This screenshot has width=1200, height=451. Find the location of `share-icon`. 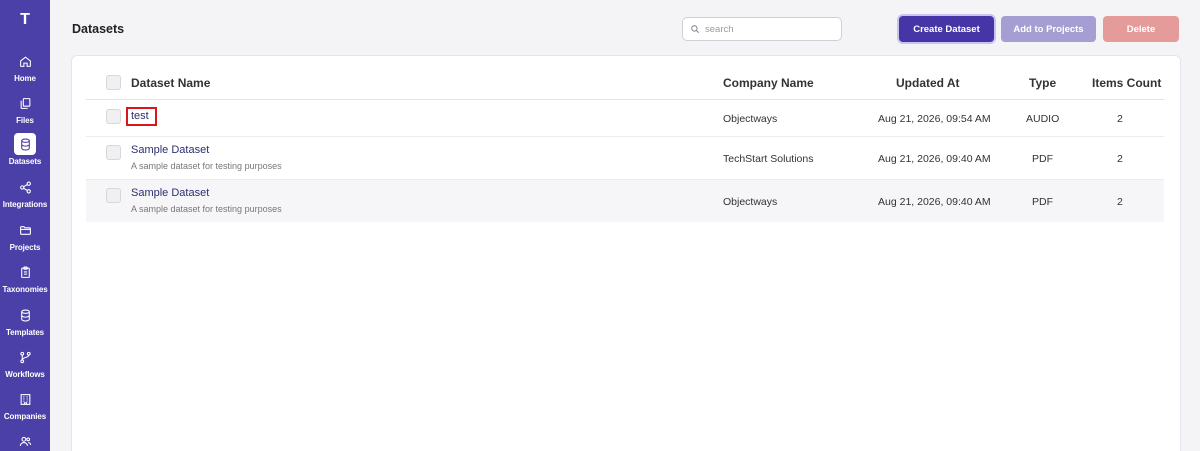

share-icon is located at coordinates (25, 187).